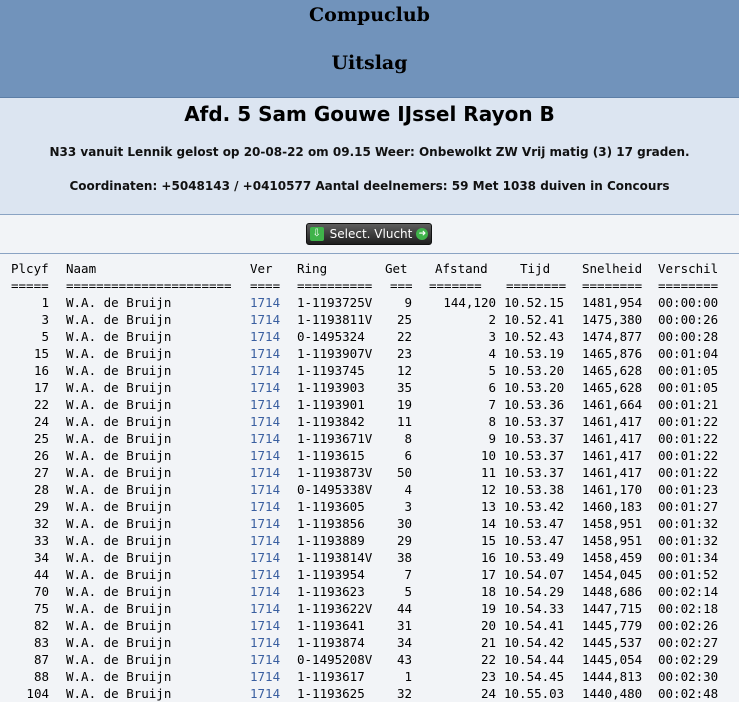  I want to click on cell-get: 32, so click(404, 693).